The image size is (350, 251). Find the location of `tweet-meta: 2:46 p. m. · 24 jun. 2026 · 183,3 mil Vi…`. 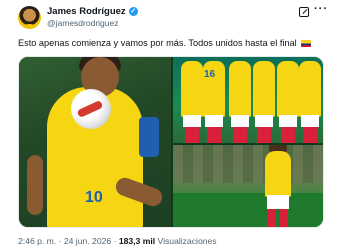

tweet-meta: 2:46 p. m. · 24 jun. 2026 · 183,3 mil Vi… is located at coordinates (117, 241).